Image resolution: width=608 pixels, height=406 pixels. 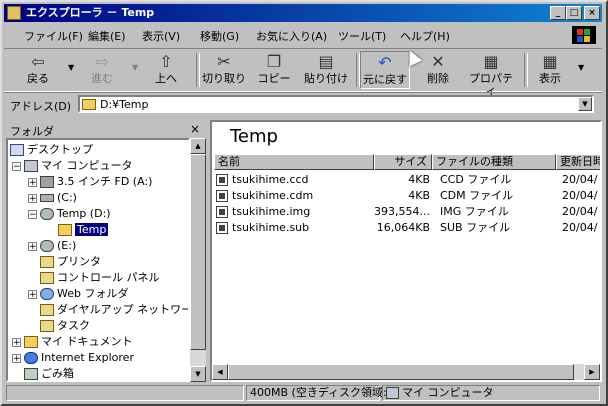 What do you see at coordinates (71, 67) in the screenshot?
I see `back-dropdown-icon: ▼` at bounding box center [71, 67].